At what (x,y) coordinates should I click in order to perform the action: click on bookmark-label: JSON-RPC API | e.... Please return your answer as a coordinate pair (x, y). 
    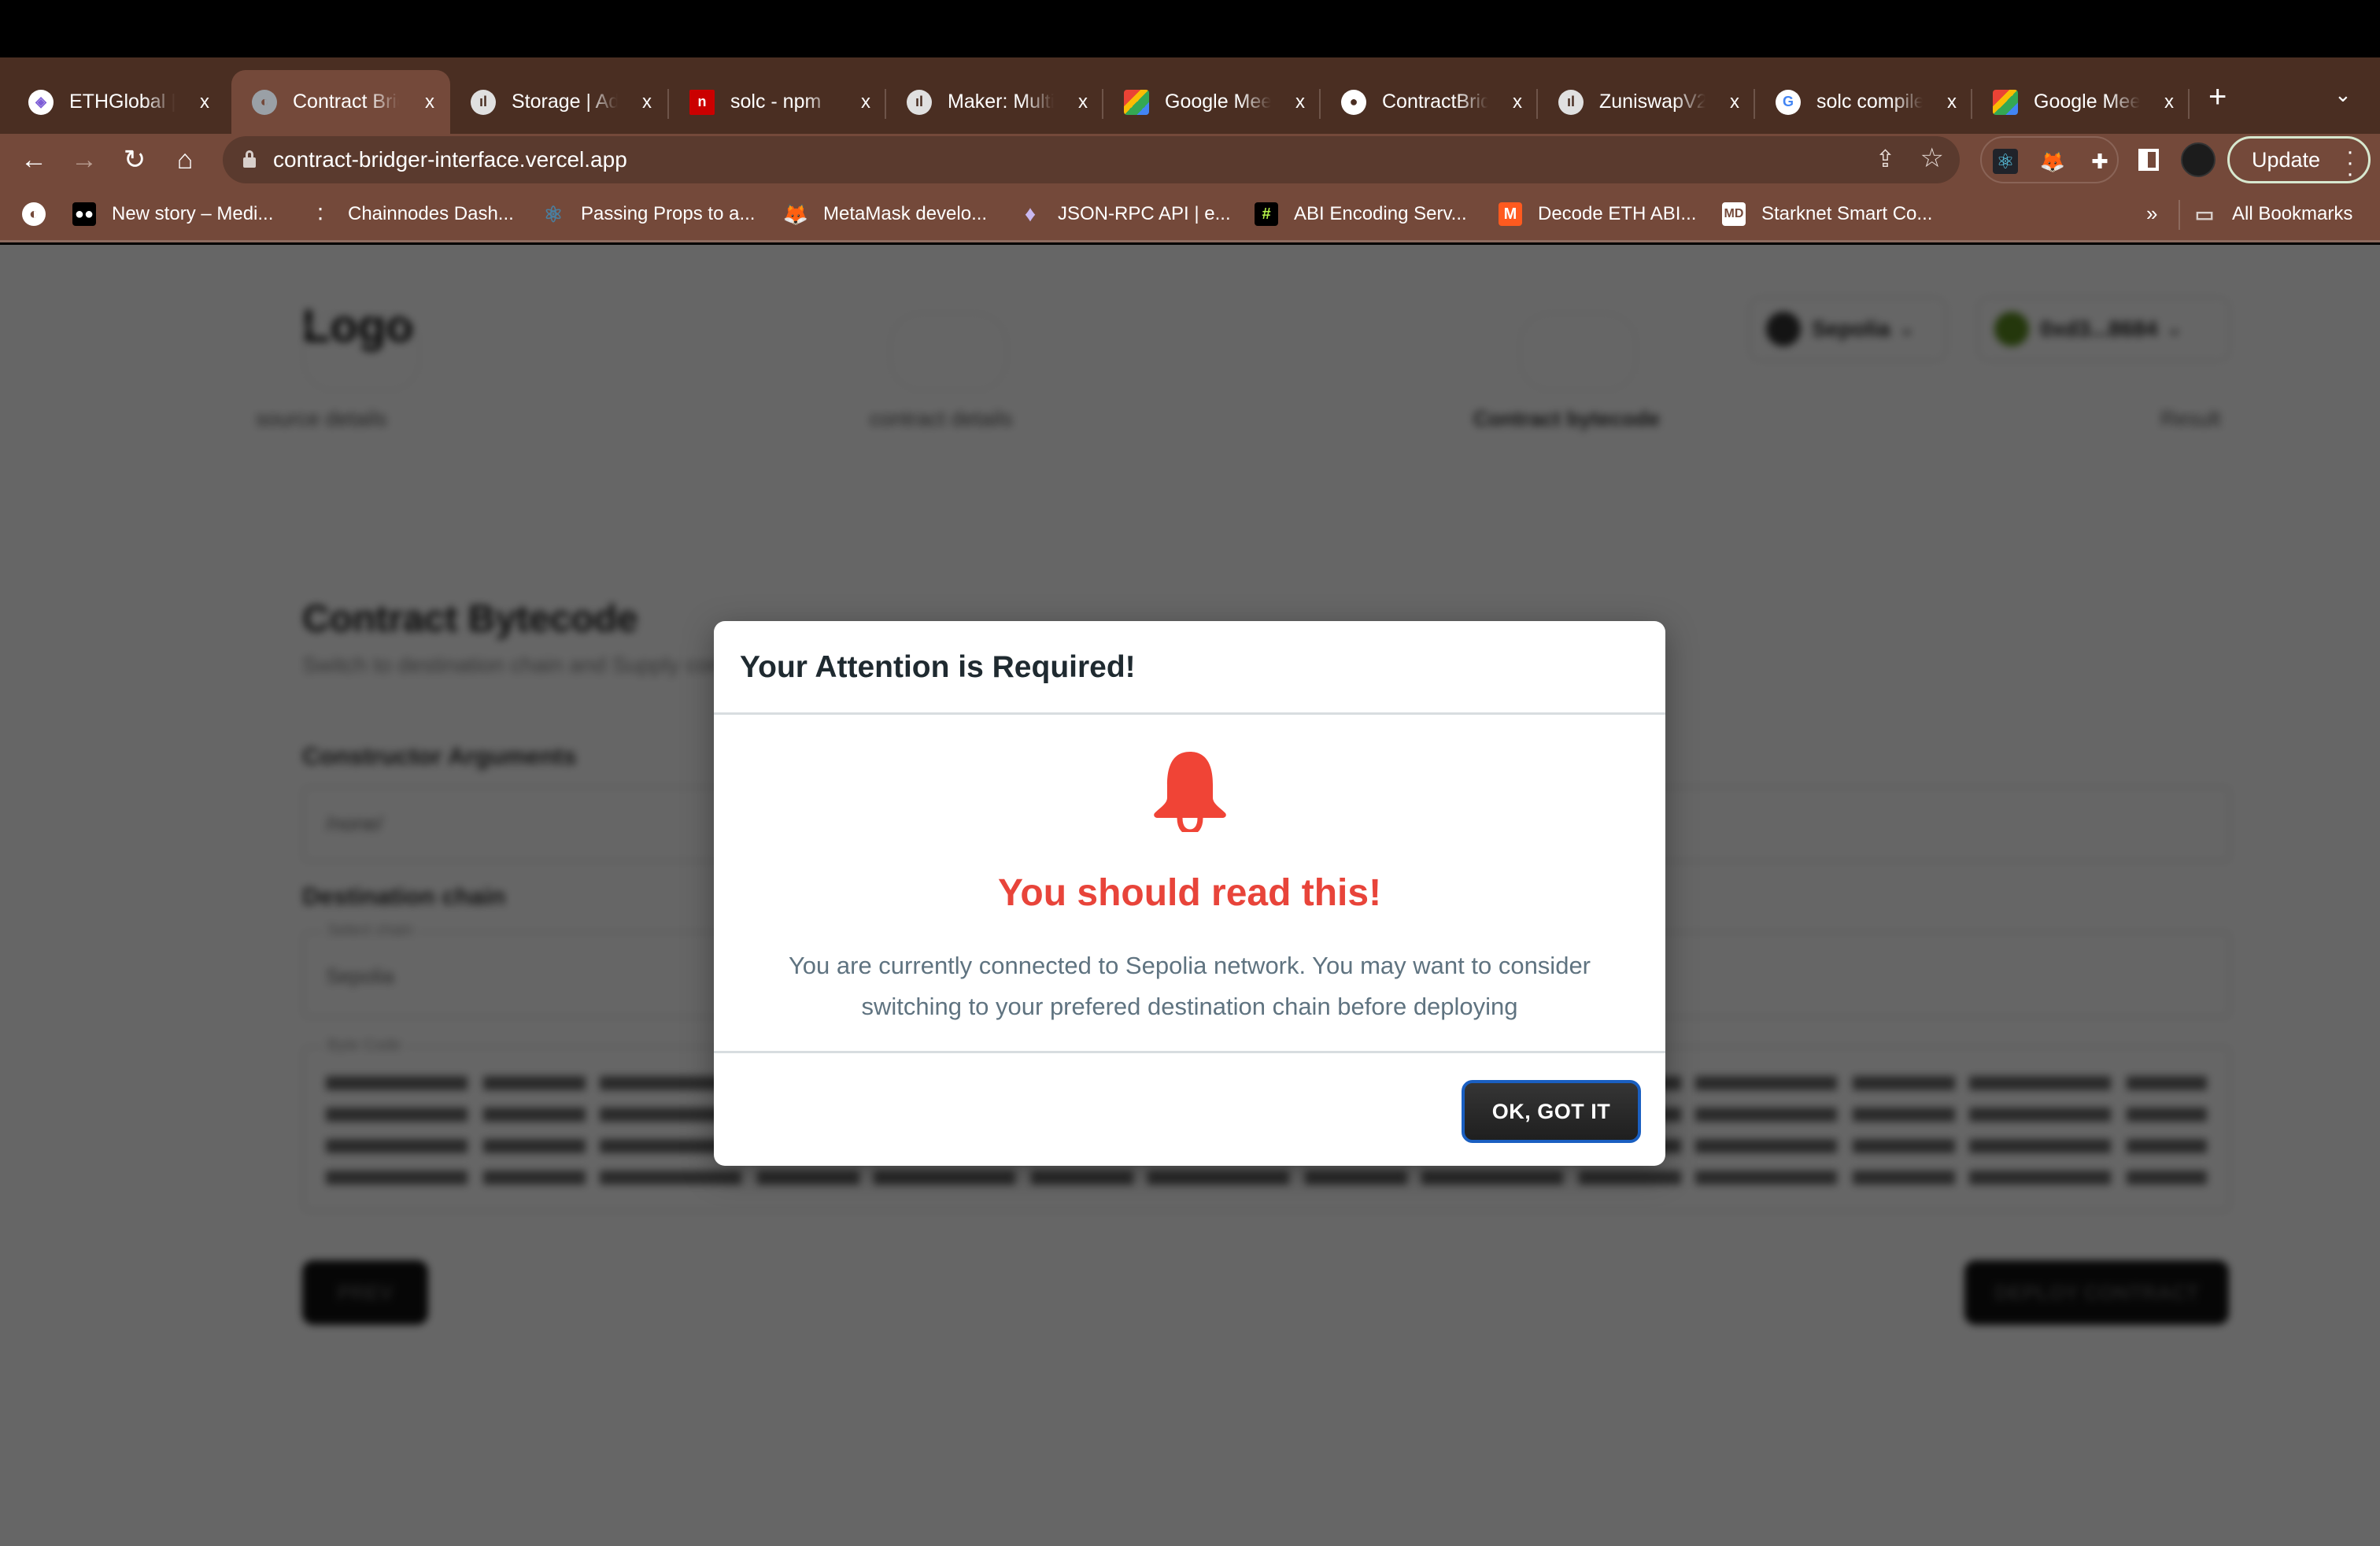
    Looking at the image, I should click on (1144, 213).